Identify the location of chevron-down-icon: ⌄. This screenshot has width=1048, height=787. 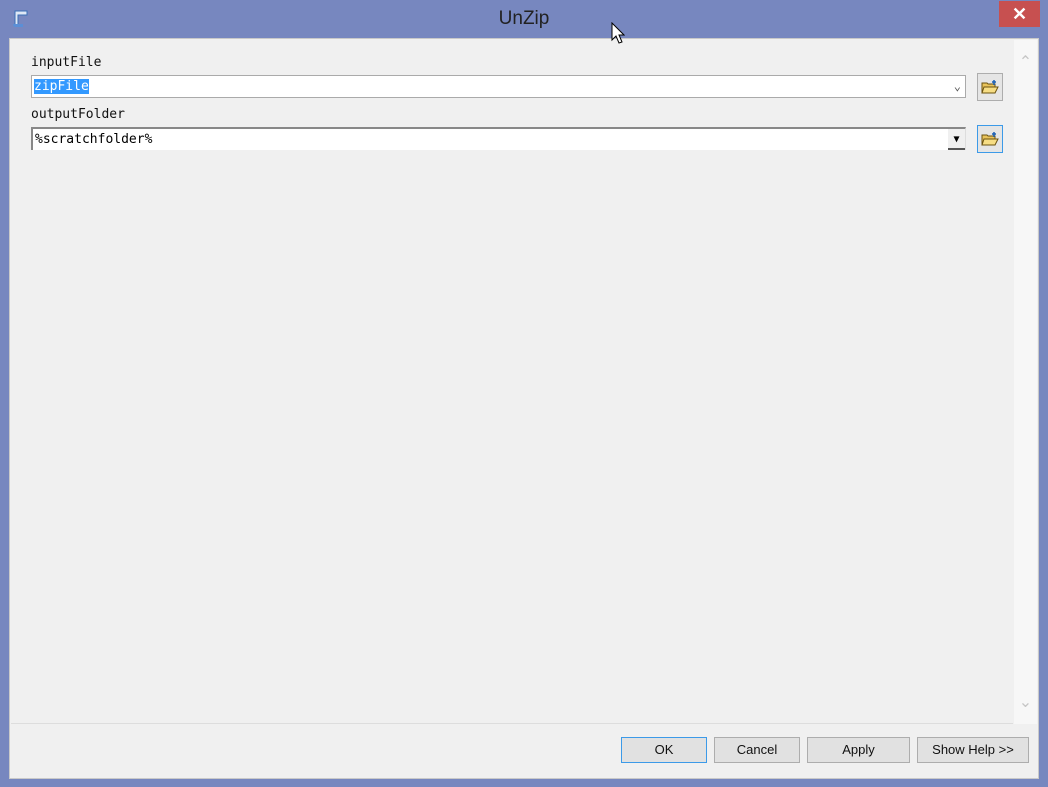
(957, 86).